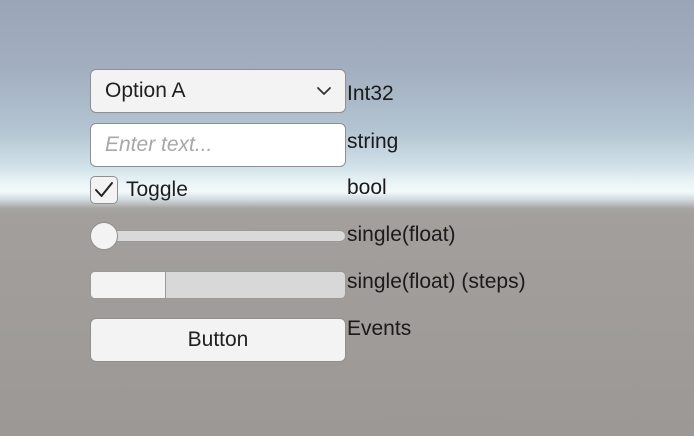 Image resolution: width=694 pixels, height=436 pixels. I want to click on slider-track, so click(218, 236).